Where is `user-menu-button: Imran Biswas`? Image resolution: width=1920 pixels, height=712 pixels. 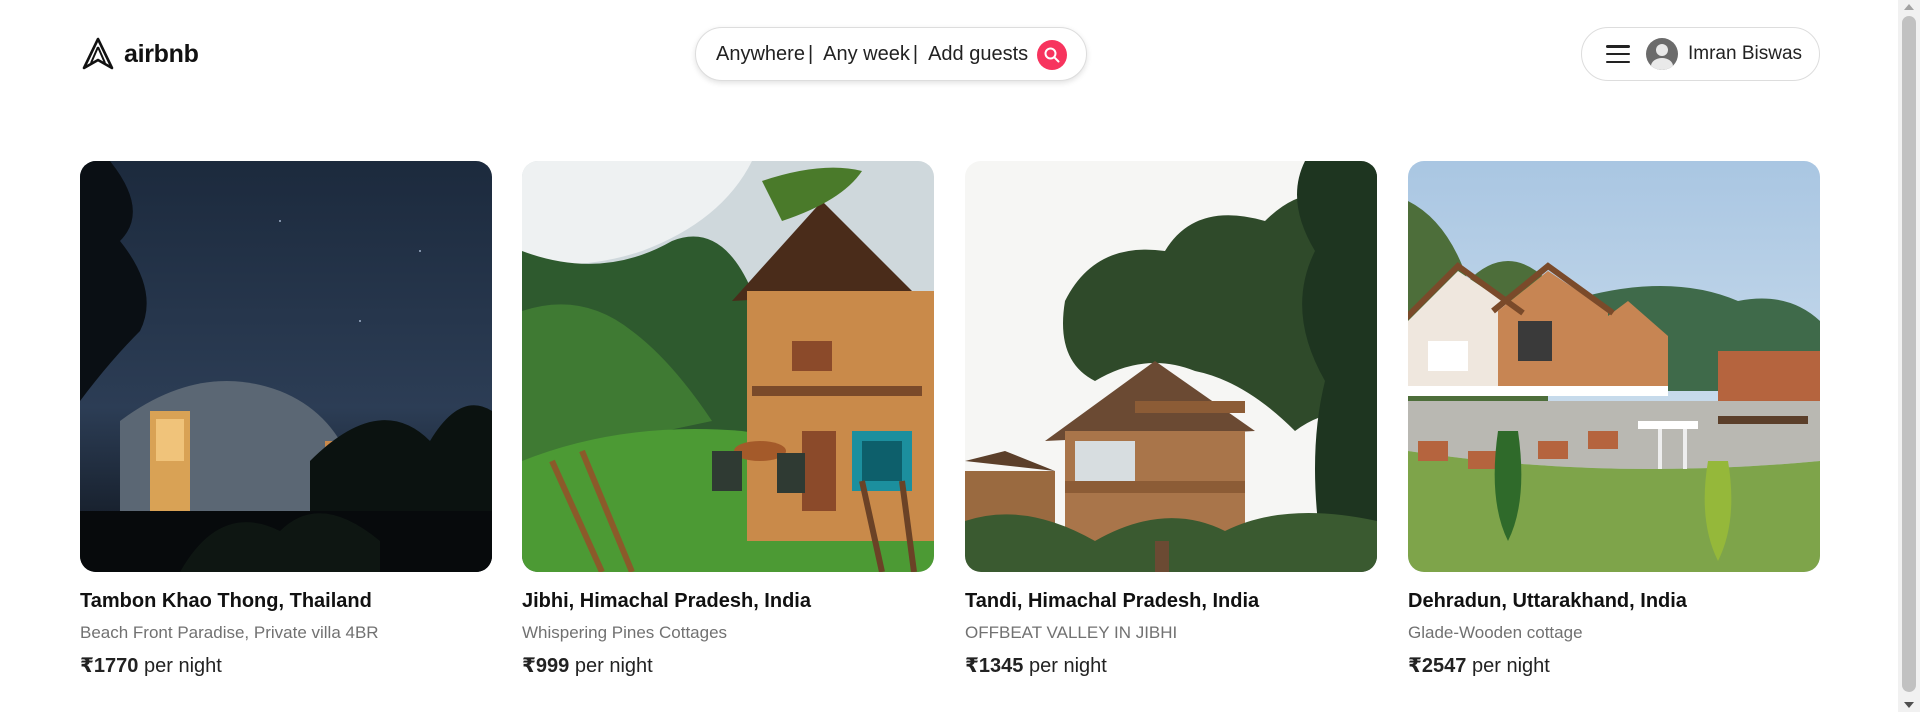
user-menu-button: Imran Biswas is located at coordinates (1700, 54).